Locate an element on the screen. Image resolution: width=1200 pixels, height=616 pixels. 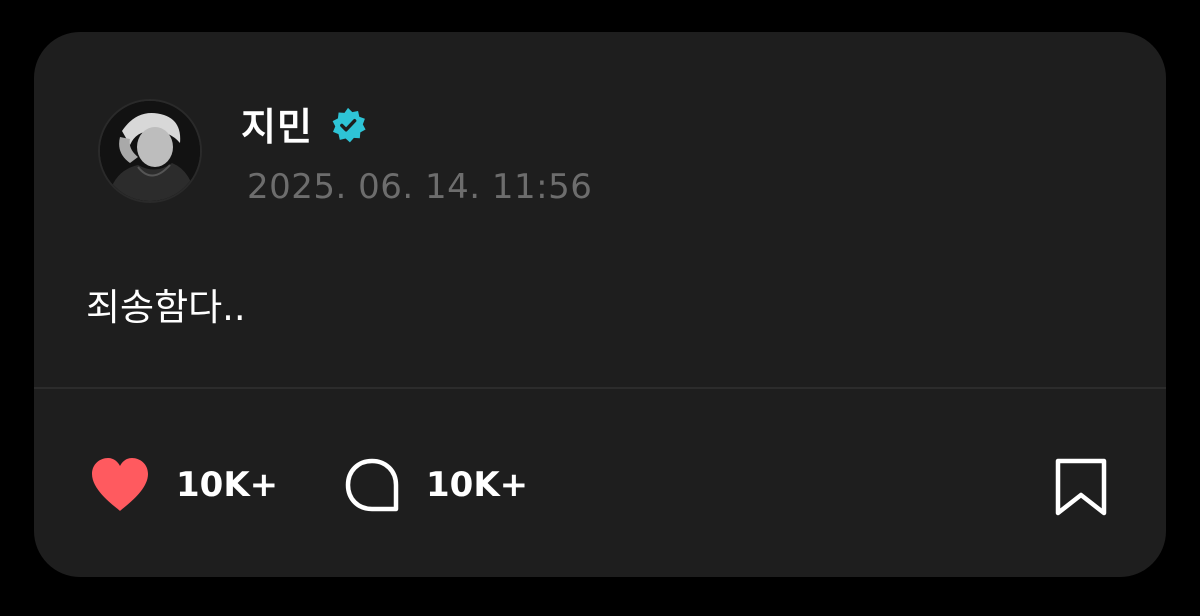
avatar is located at coordinates (150, 151).